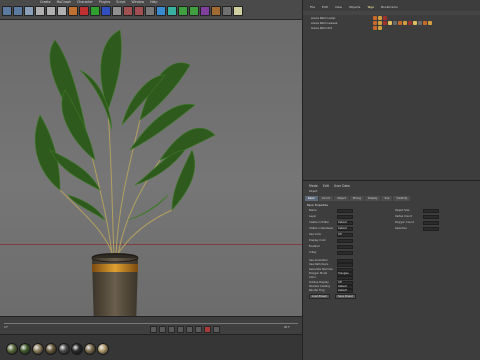  Describe the element at coordinates (62, 11) in the screenshot. I see `rotate-icon` at that location.